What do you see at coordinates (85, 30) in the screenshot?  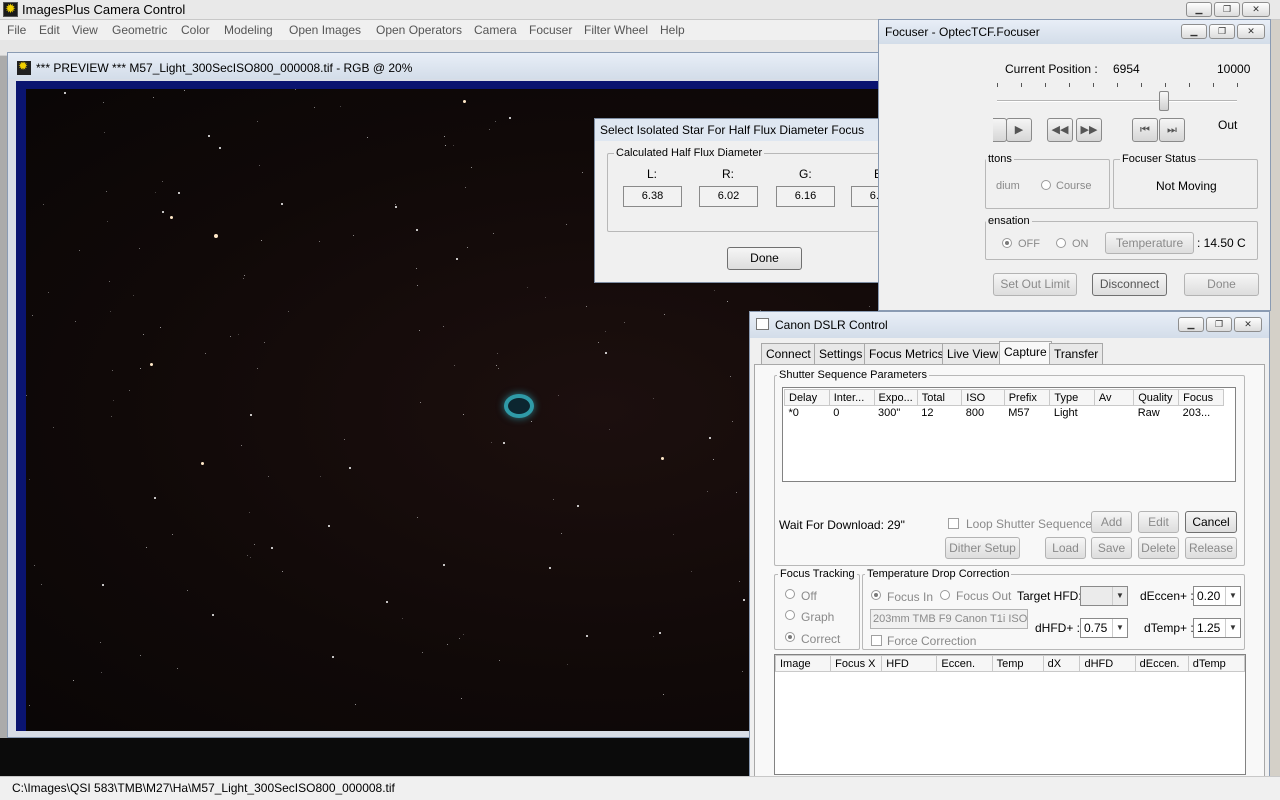 I see `menu-view: View` at bounding box center [85, 30].